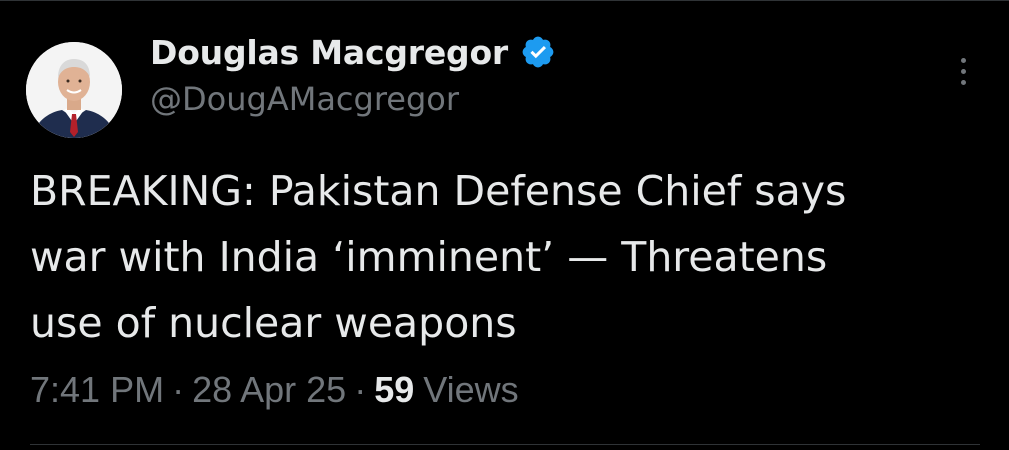 The width and height of the screenshot is (1009, 450). What do you see at coordinates (97, 390) in the screenshot?
I see `tweet-time: 7:41 PM` at bounding box center [97, 390].